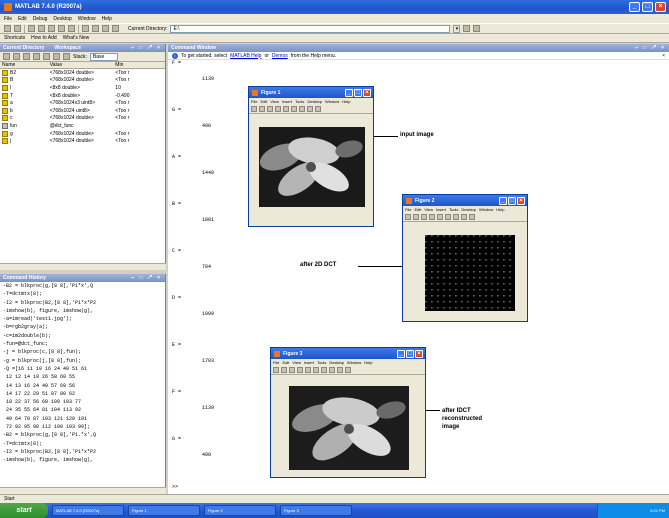  What do you see at coordinates (82, 111) in the screenshot?
I see `table-row: b <768x1024 uint8> <Too r` at bounding box center [82, 111].